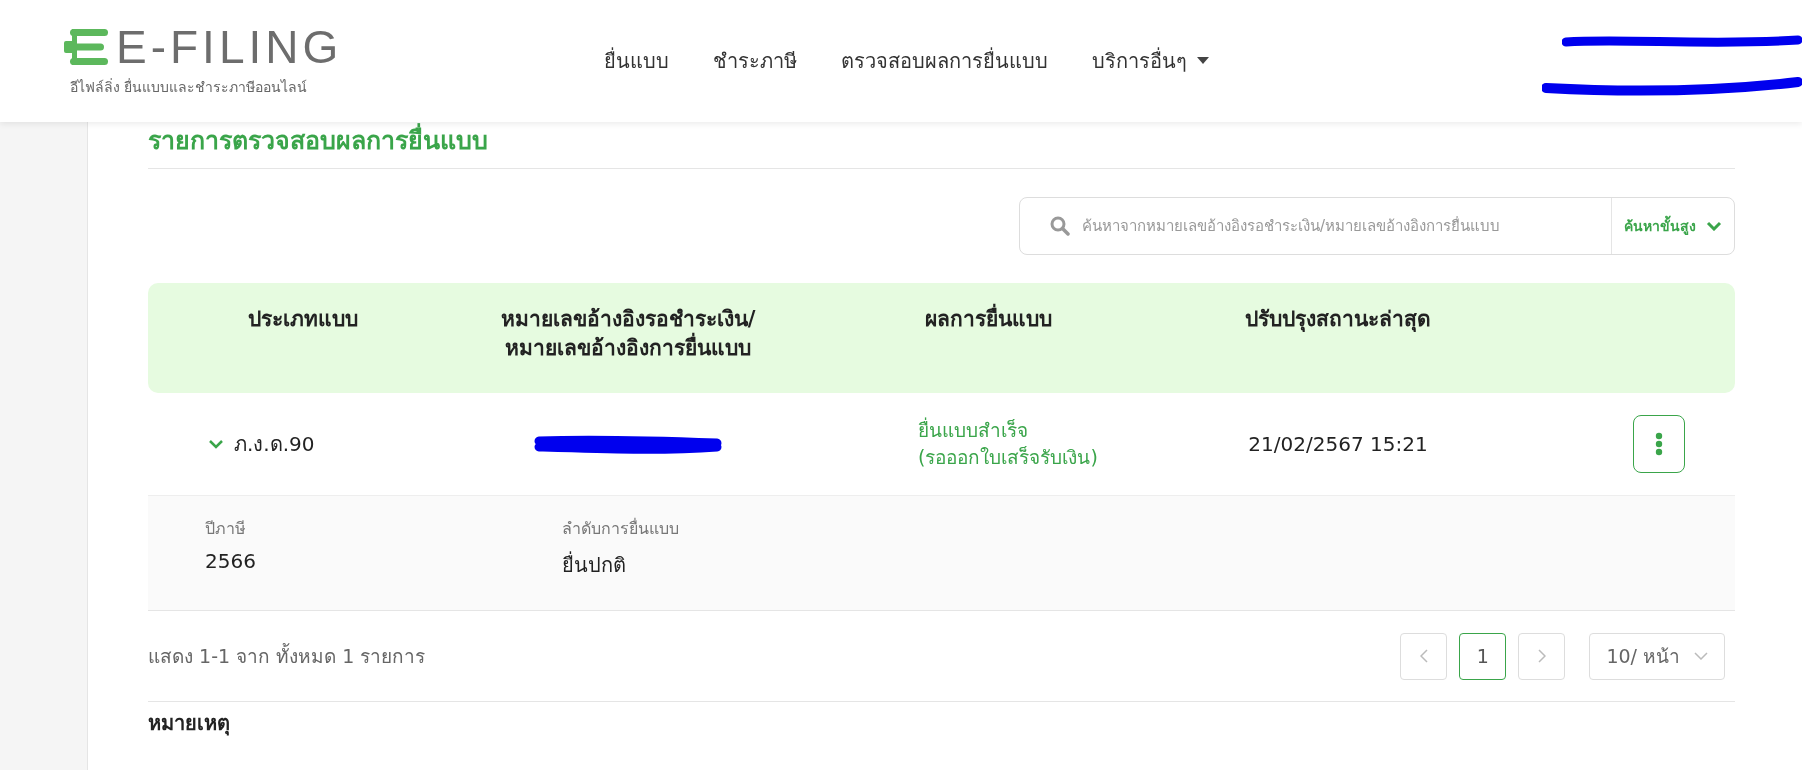  What do you see at coordinates (1338, 444) in the screenshot?
I see `table-cell: 21/02/2567 15:21` at bounding box center [1338, 444].